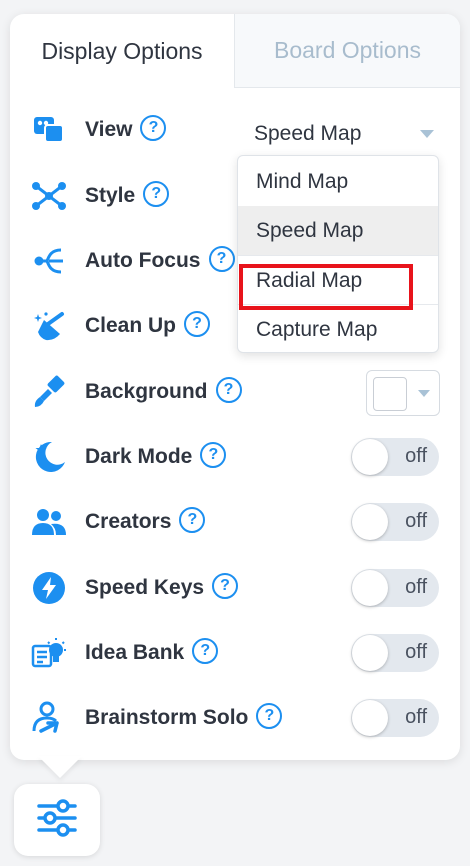 This screenshot has height=866, width=470. What do you see at coordinates (395, 588) in the screenshot?
I see `speed-keys-toggle: off` at bounding box center [395, 588].